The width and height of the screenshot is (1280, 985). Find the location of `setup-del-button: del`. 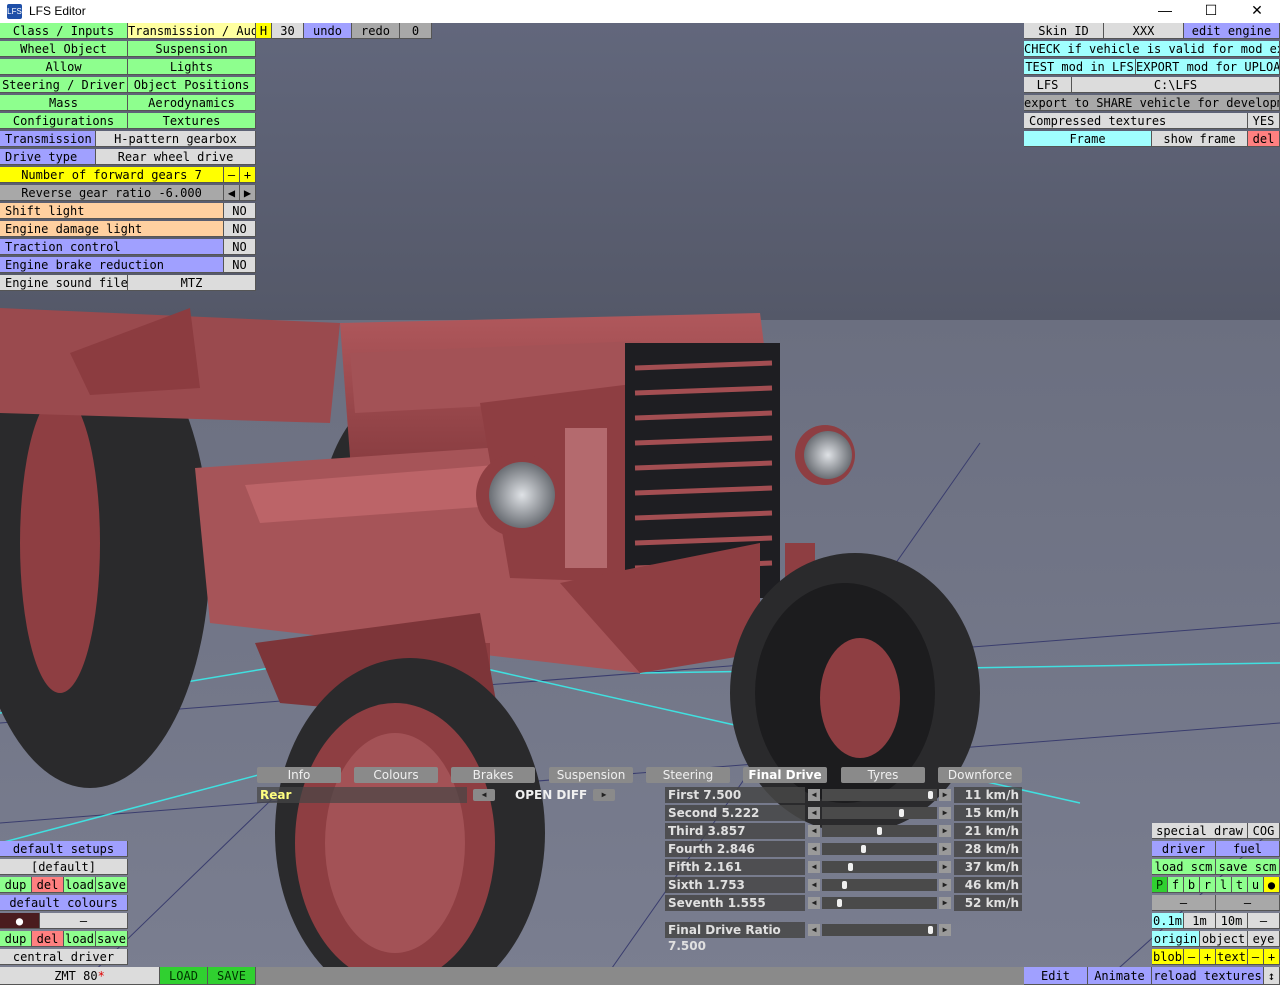

setup-del-button: del is located at coordinates (48, 885).